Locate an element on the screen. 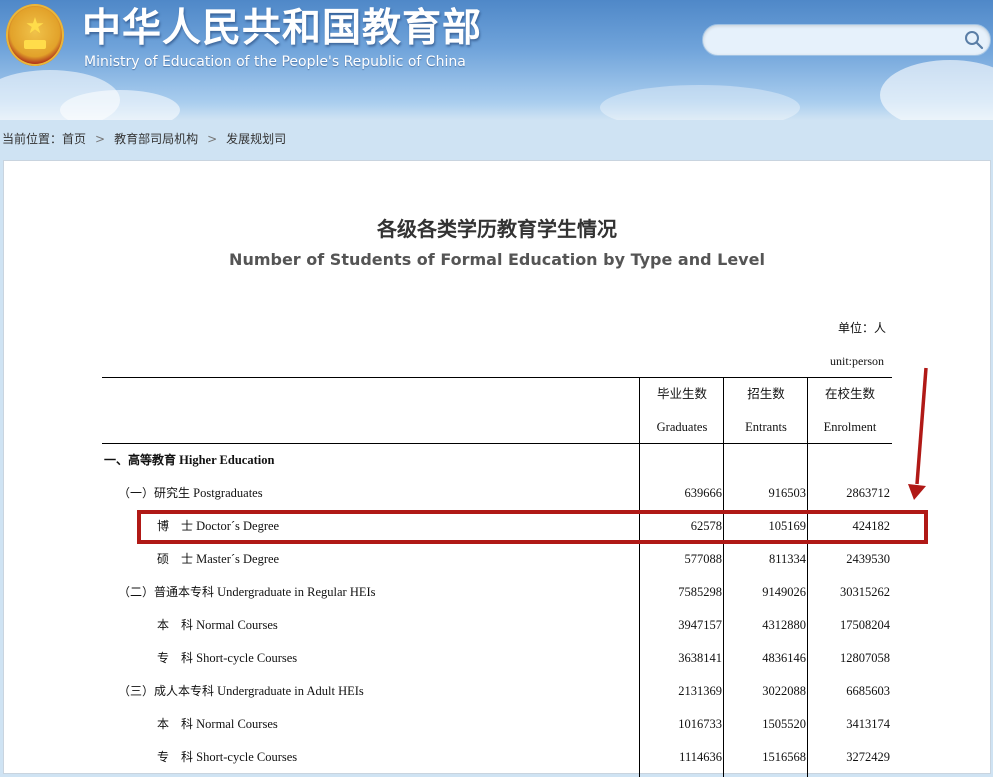 The width and height of the screenshot is (993, 777). column-header-en: Entrants is located at coordinates (766, 427).